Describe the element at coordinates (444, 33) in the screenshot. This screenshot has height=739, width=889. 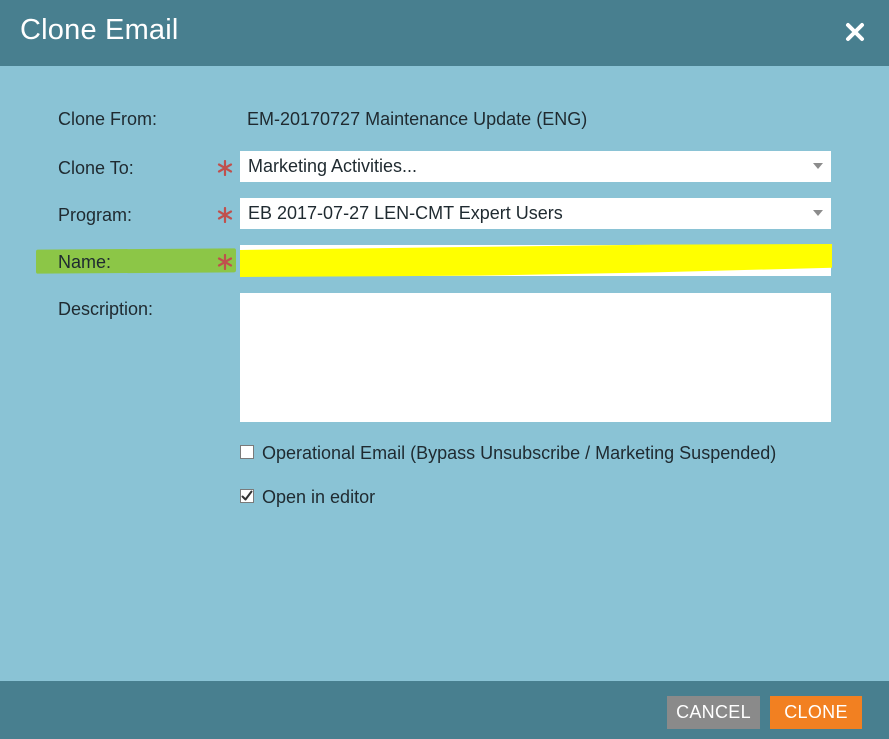
I see `dialog-titlebar: Clone Email` at that location.